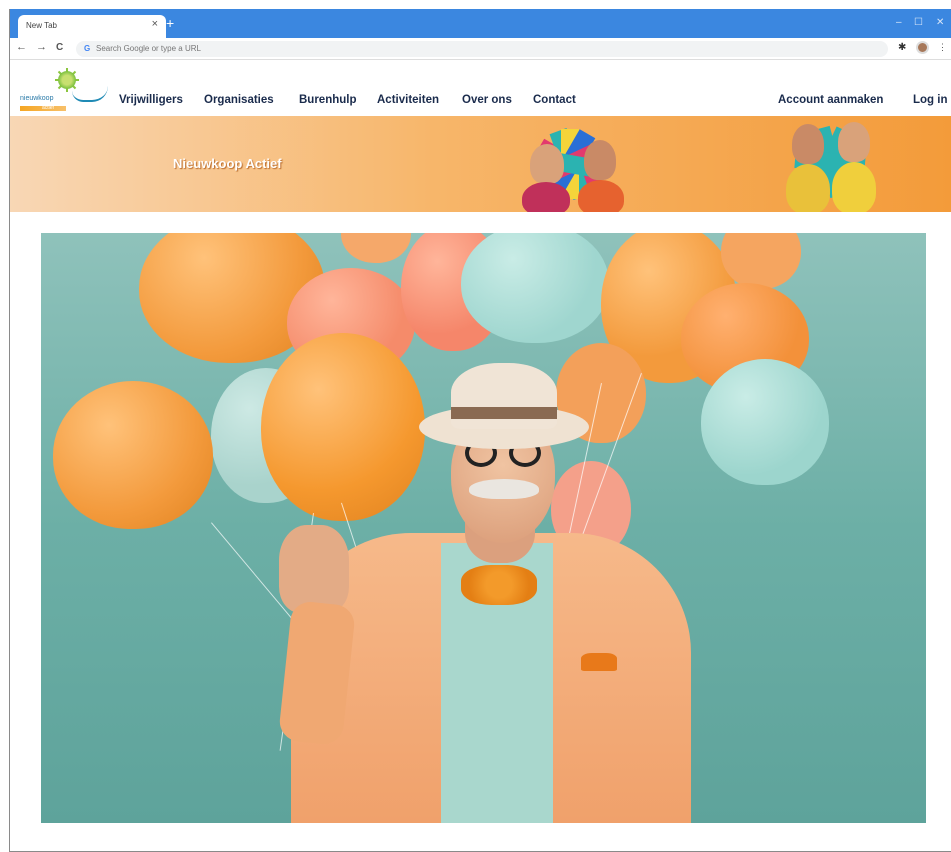  I want to click on logo-tag: actief, so click(48, 108).